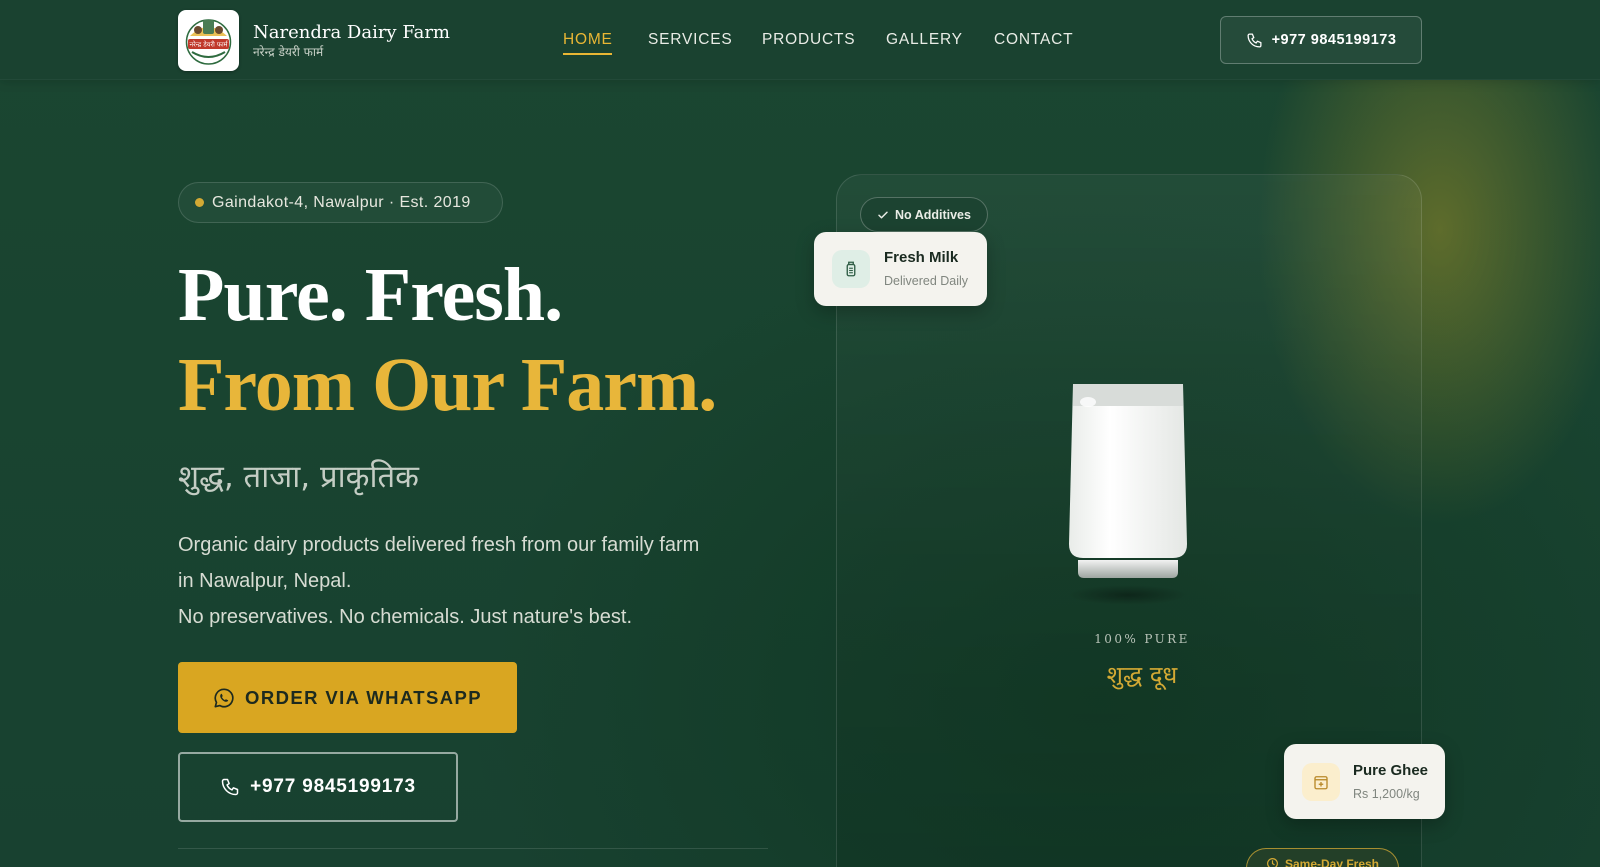 This screenshot has width=1600, height=867. Describe the element at coordinates (1386, 794) in the screenshot. I see `pure-ghee-price: Rs 1,200/kg` at that location.